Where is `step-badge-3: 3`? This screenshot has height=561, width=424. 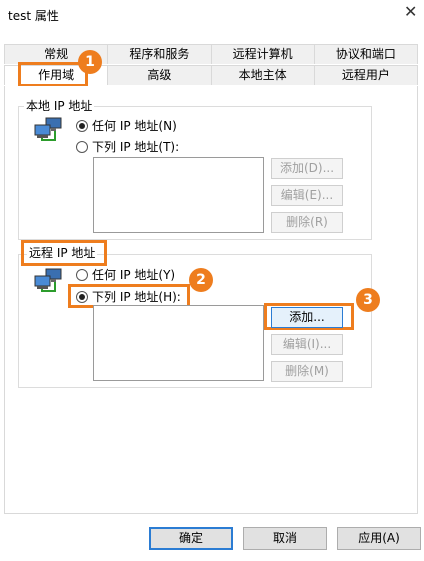 step-badge-3: 3 is located at coordinates (368, 300).